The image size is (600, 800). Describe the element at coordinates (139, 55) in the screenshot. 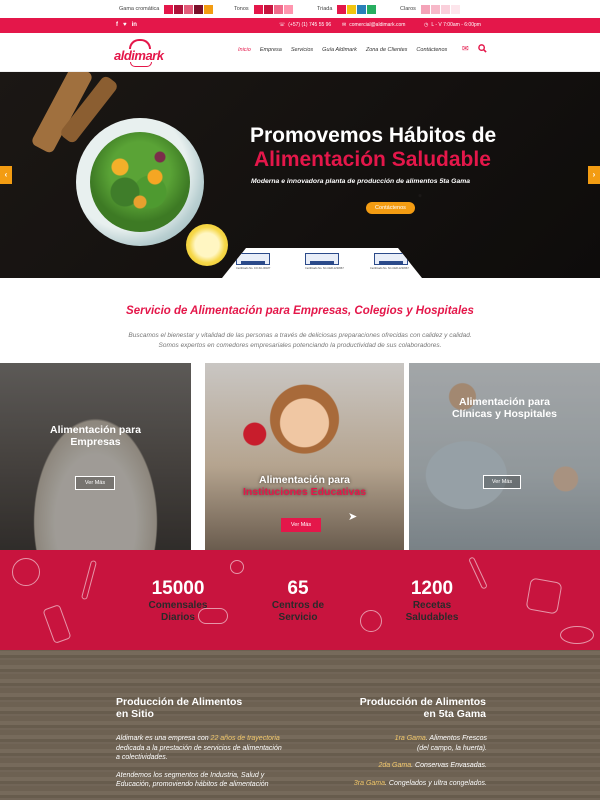

I see `logo-text: aldimark` at that location.